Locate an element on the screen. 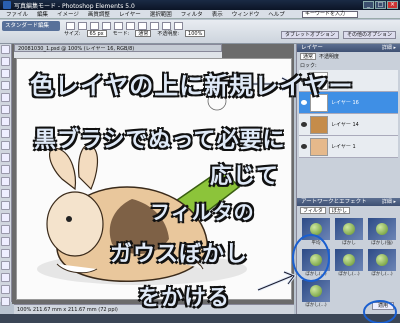 This screenshot has height=323, width=400. type-tool-icon is located at coordinates (5, 145).